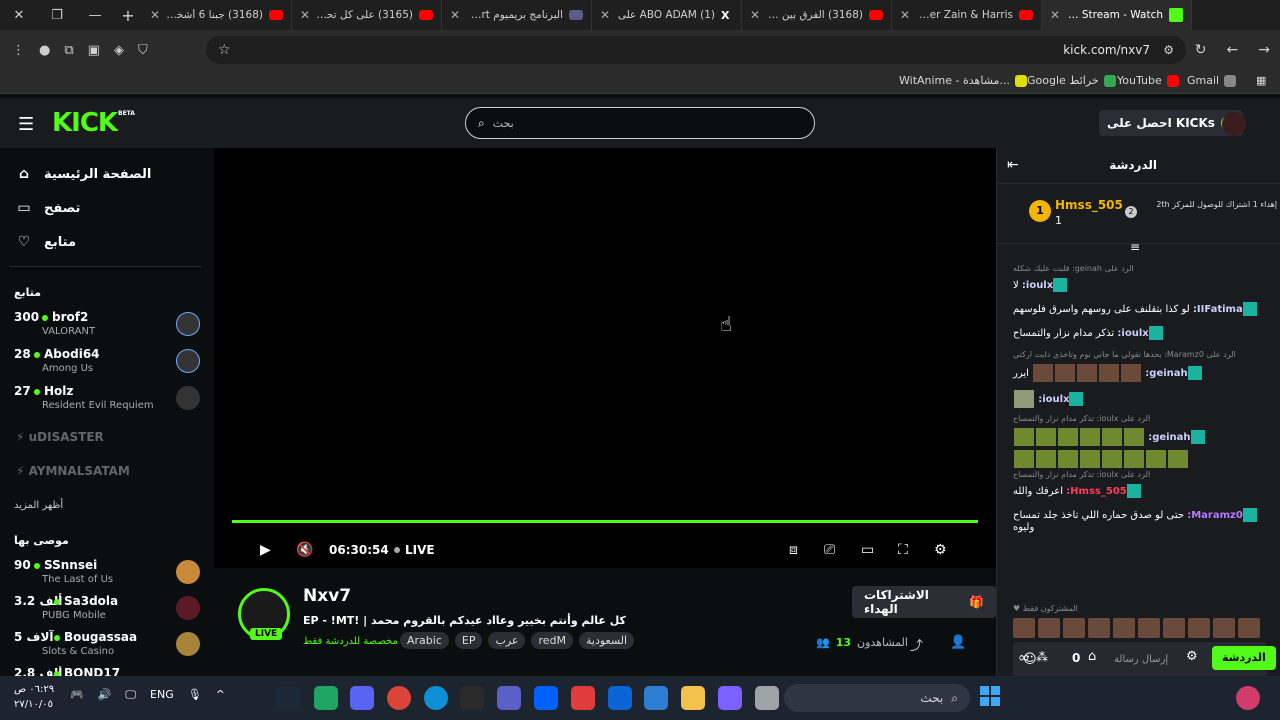  What do you see at coordinates (1192, 656) in the screenshot?
I see `chat-settings-icon: ⚙` at bounding box center [1192, 656].